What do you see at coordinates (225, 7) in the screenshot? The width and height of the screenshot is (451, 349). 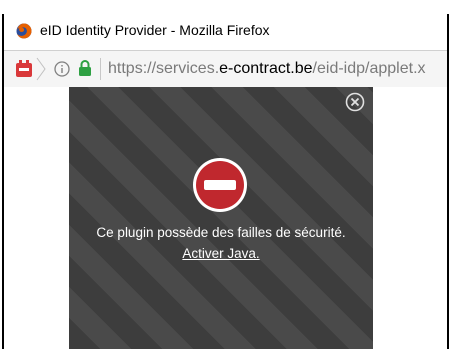 I see `top-cropped-text-strip` at bounding box center [225, 7].